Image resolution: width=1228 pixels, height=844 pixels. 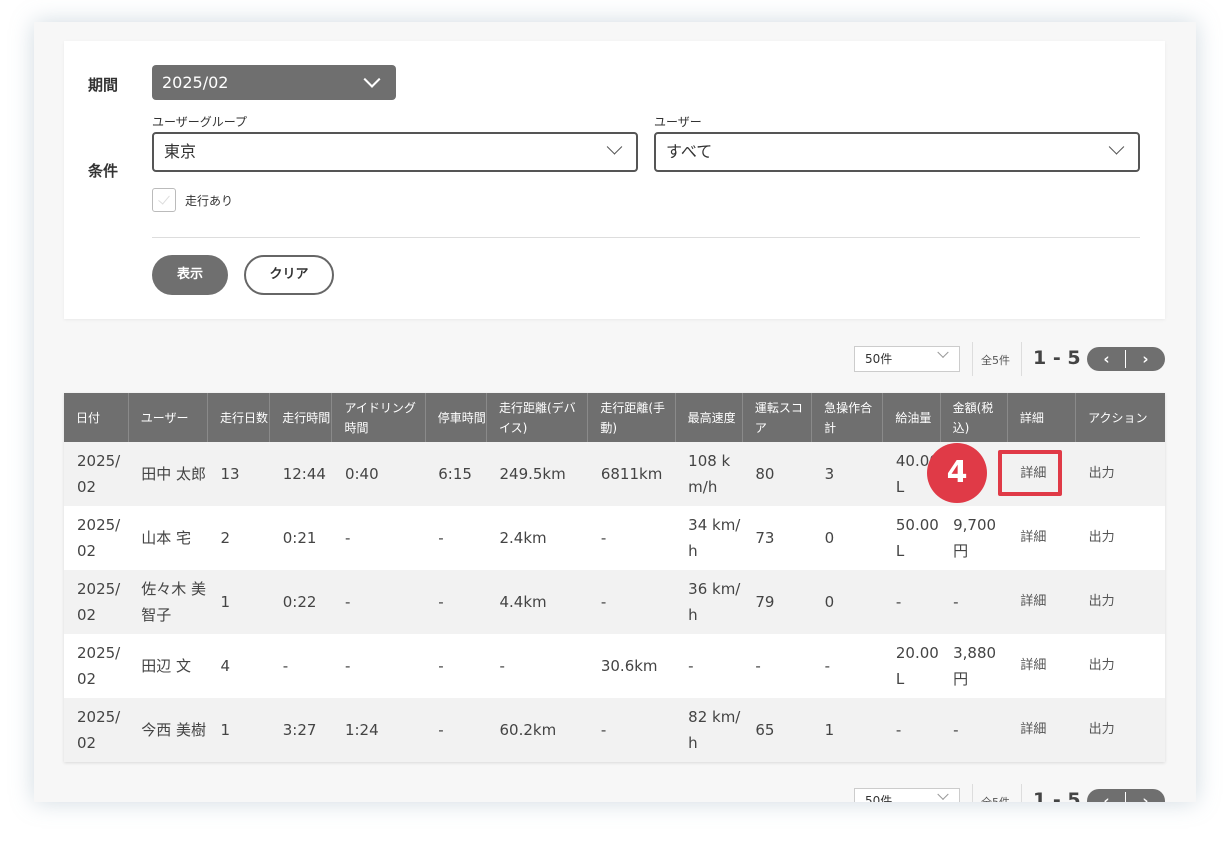 I want to click on col-action: アクション, so click(x=1120, y=417).